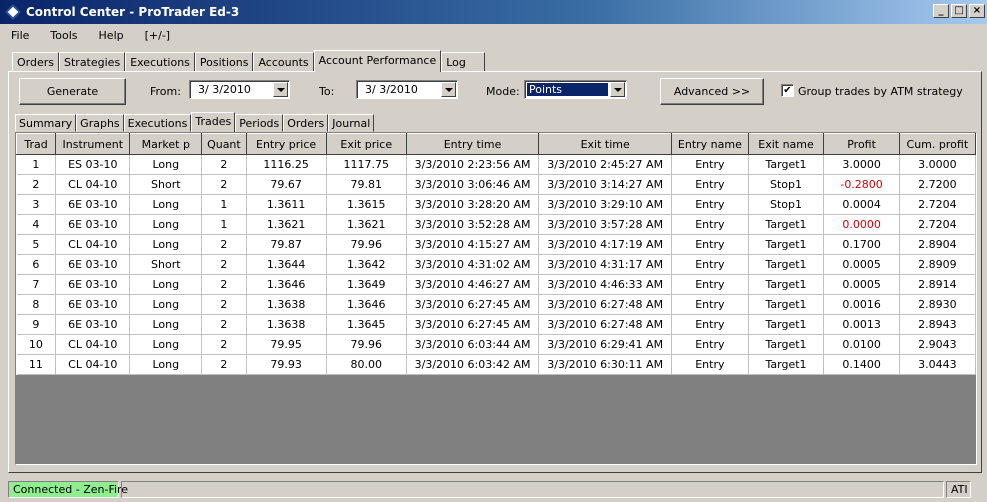 Image resolution: width=987 pixels, height=502 pixels. What do you see at coordinates (605, 284) in the screenshot?
I see `table-cell: 3/3/2010 4:46:33 AM` at bounding box center [605, 284].